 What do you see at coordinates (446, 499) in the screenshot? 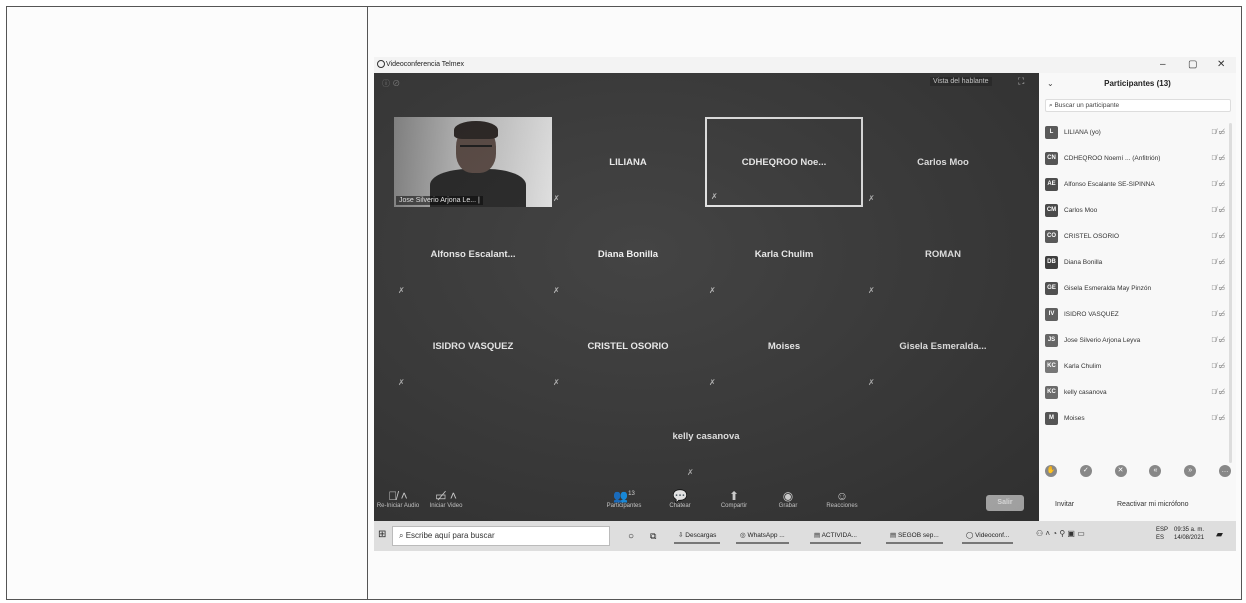
I see `video-button: ▭̸ ˄ Iniciar Video` at bounding box center [446, 499].